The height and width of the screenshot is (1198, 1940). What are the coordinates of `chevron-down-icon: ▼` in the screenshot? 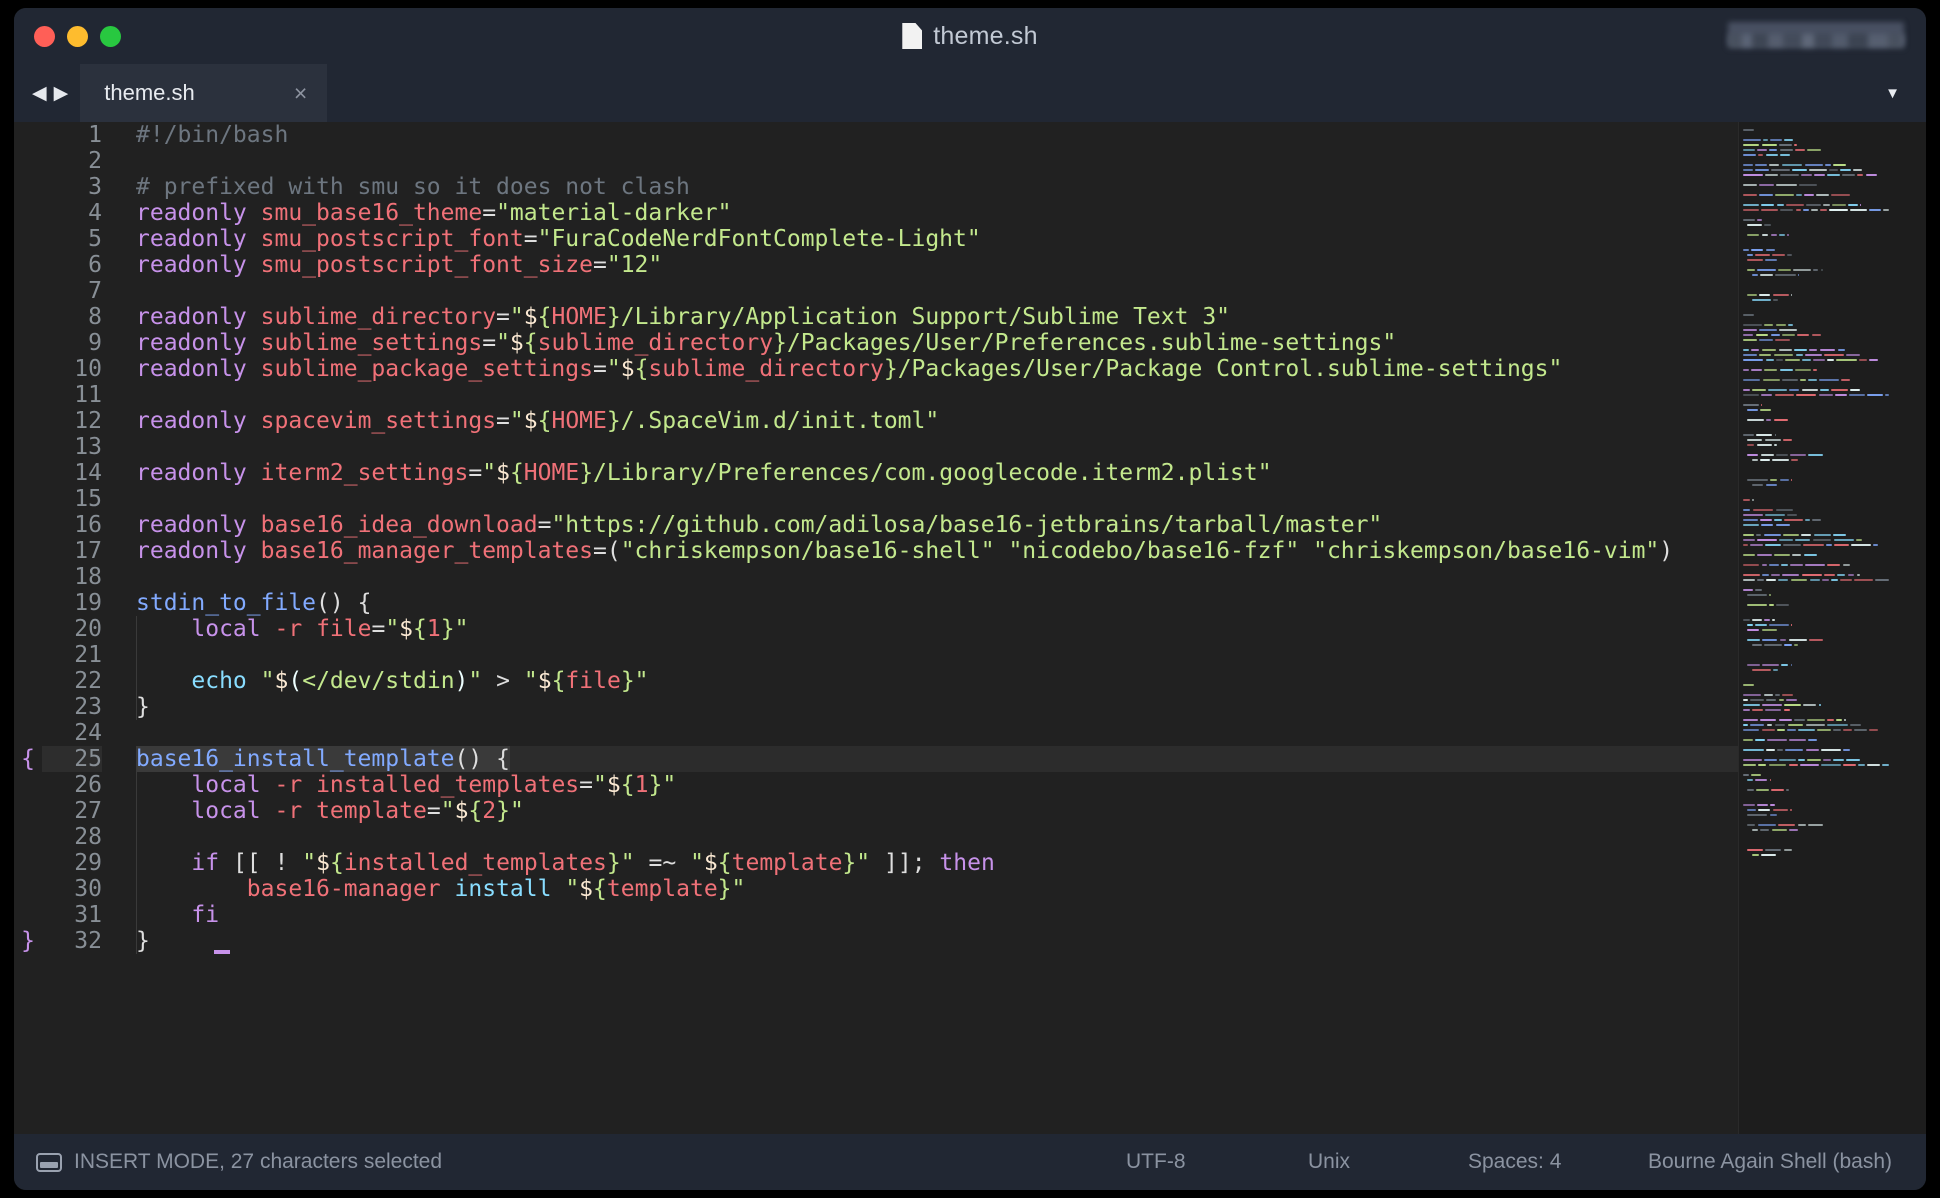 It's located at (1905, 93).